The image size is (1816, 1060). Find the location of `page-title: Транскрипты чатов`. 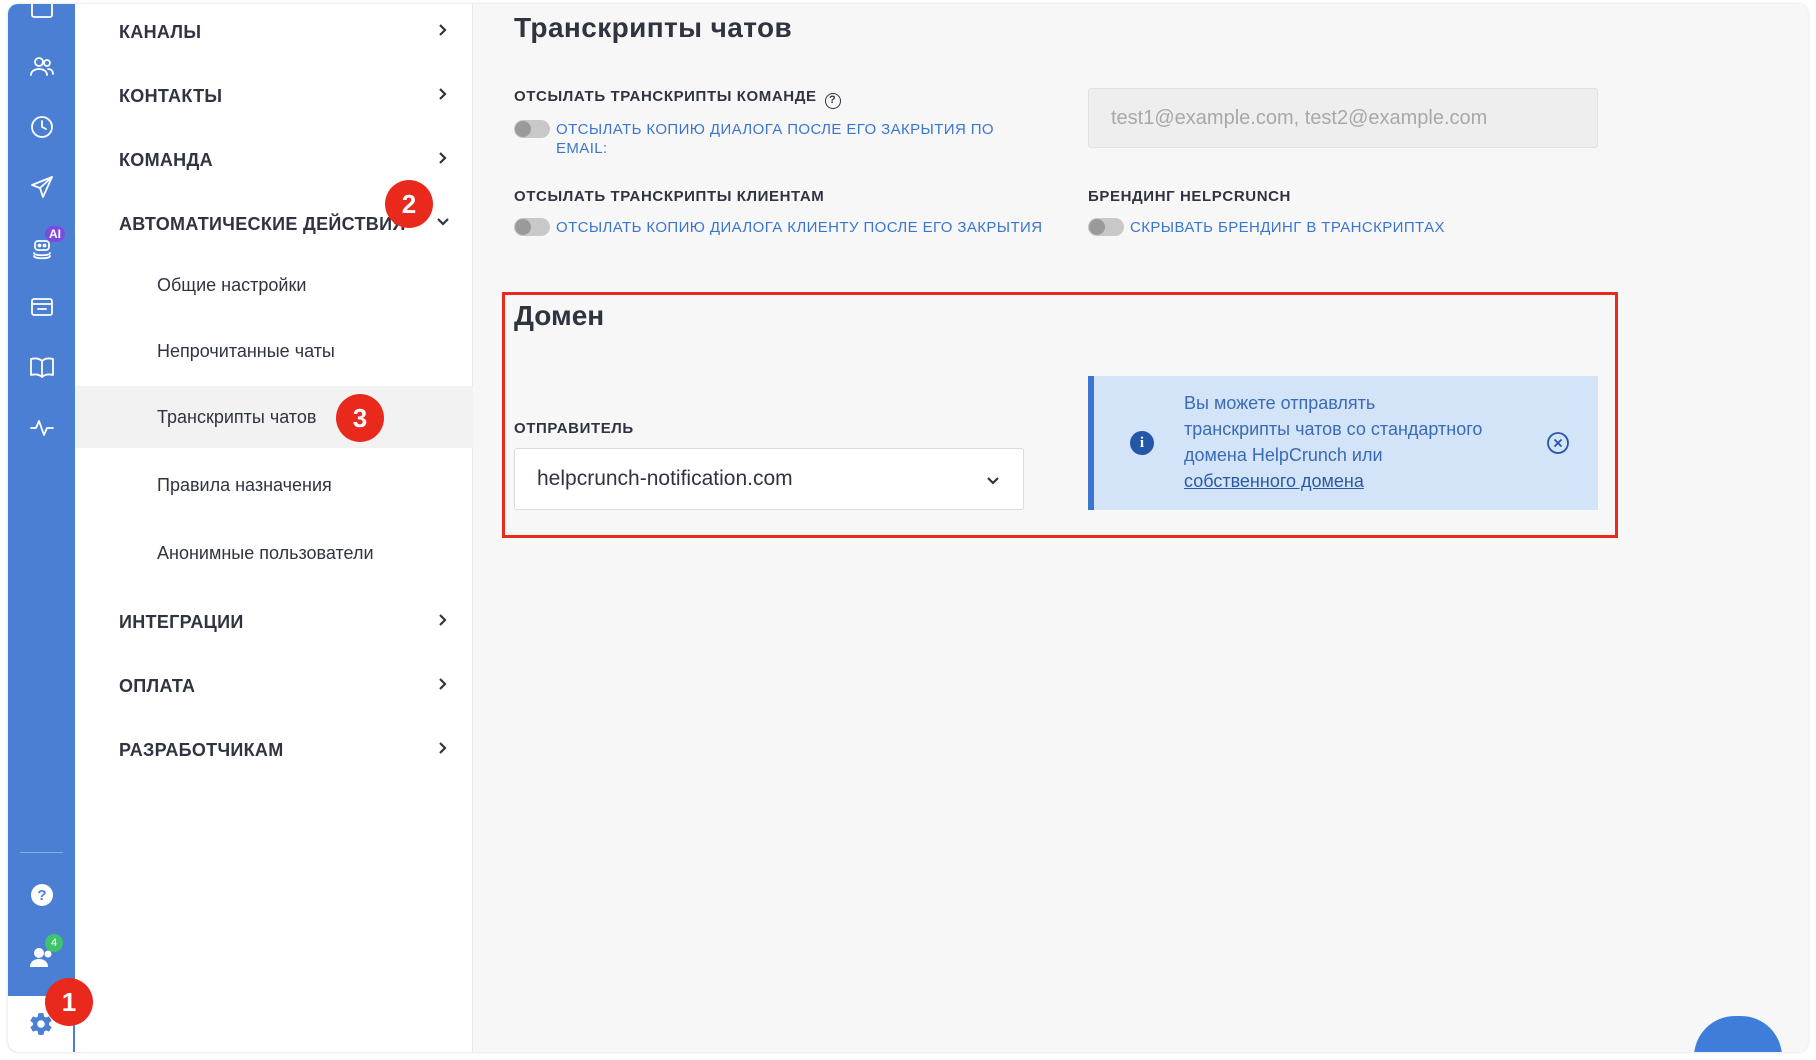

page-title: Транскрипты чатов is located at coordinates (653, 27).